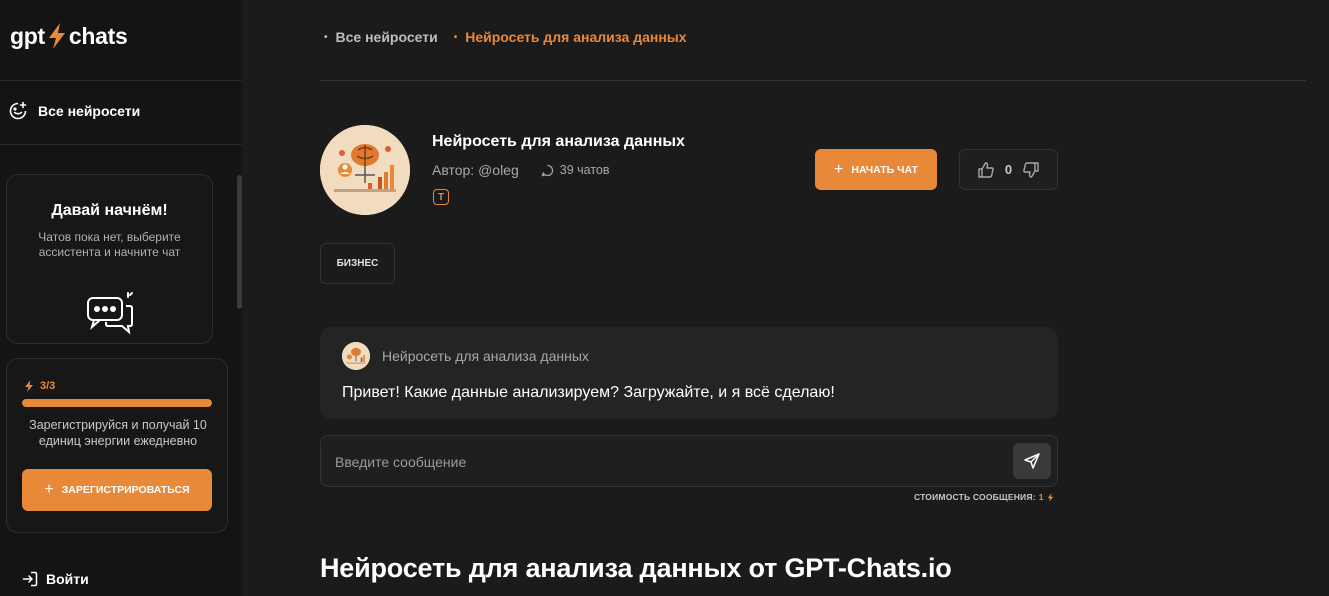  What do you see at coordinates (558, 141) in the screenshot?
I see `bot-title: Нейросеть для анализа данных` at bounding box center [558, 141].